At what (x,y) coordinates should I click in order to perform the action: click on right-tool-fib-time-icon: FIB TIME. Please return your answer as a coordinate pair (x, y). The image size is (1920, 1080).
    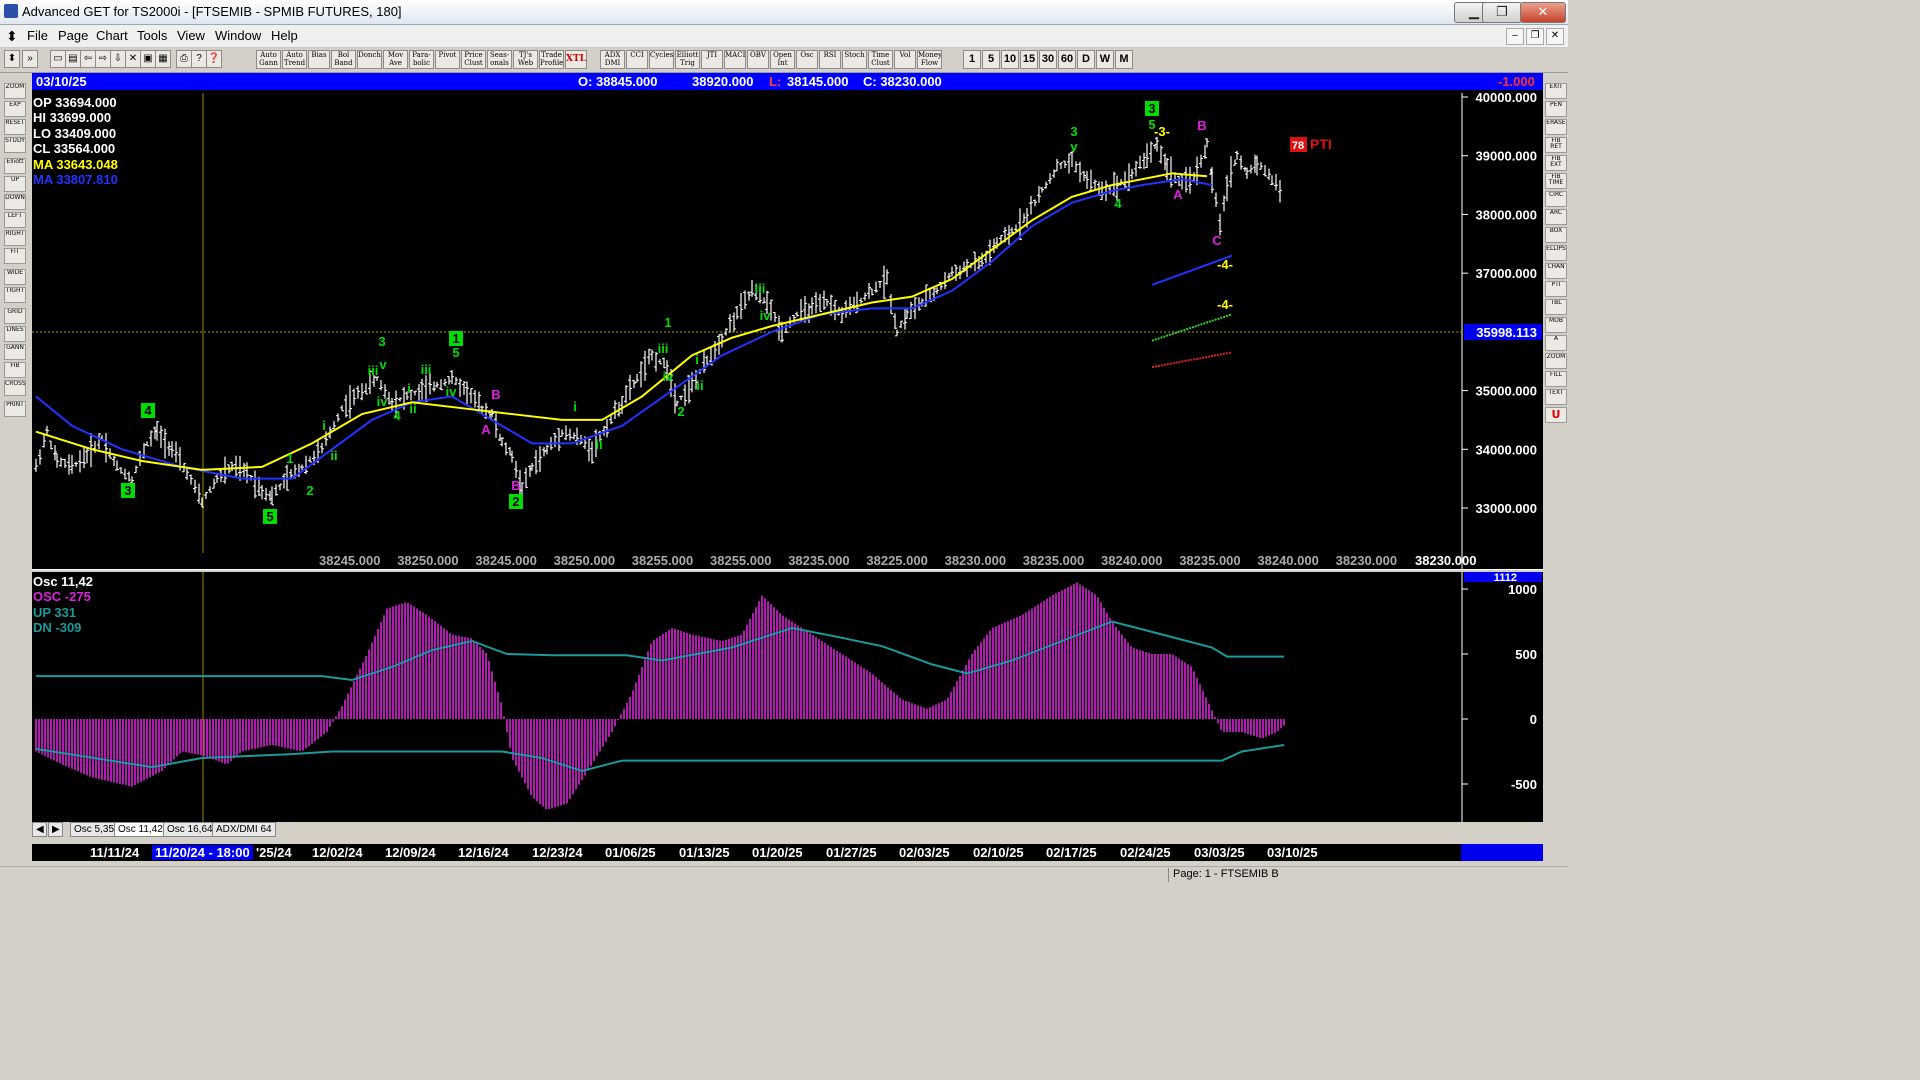
    Looking at the image, I should click on (1556, 181).